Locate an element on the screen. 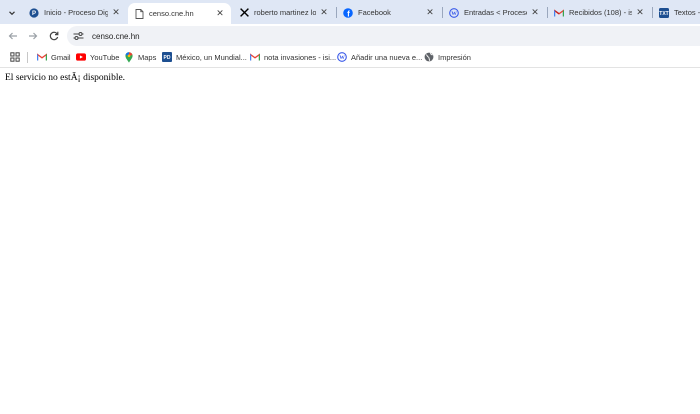 The image size is (700, 414). tab-search-button is located at coordinates (11, 12).